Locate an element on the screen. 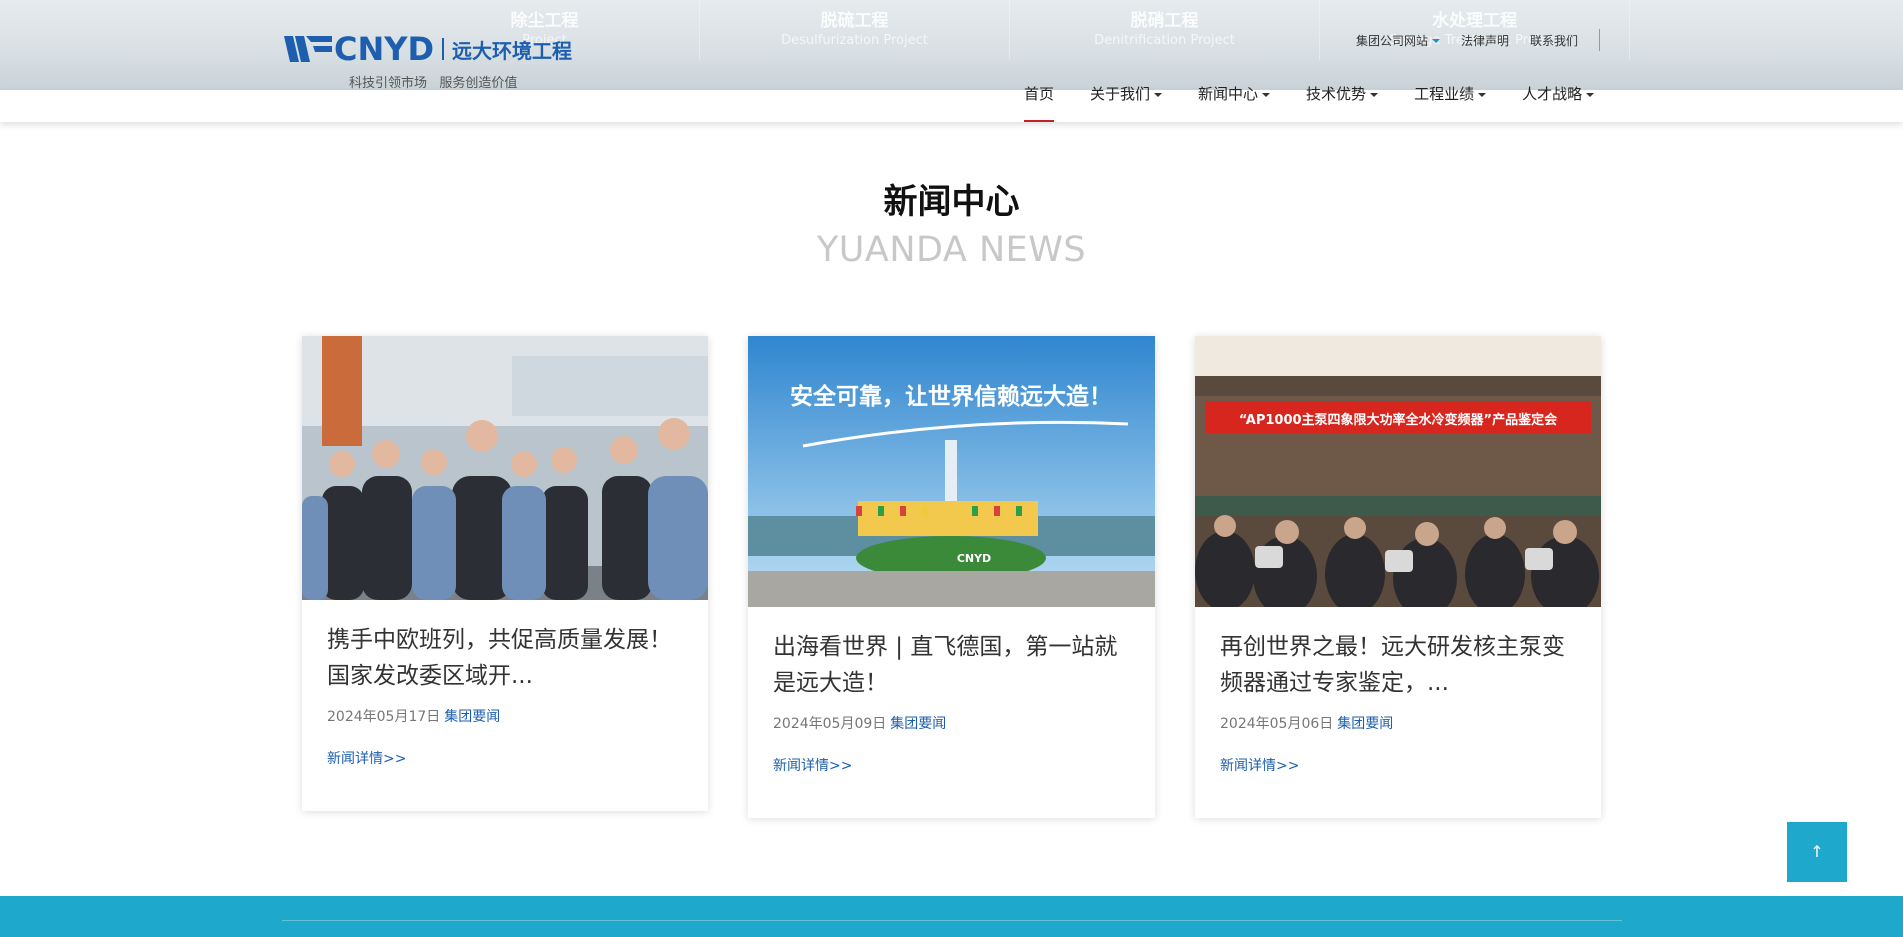  banner-tile-title: 水处理工程 is located at coordinates (1474, 21).